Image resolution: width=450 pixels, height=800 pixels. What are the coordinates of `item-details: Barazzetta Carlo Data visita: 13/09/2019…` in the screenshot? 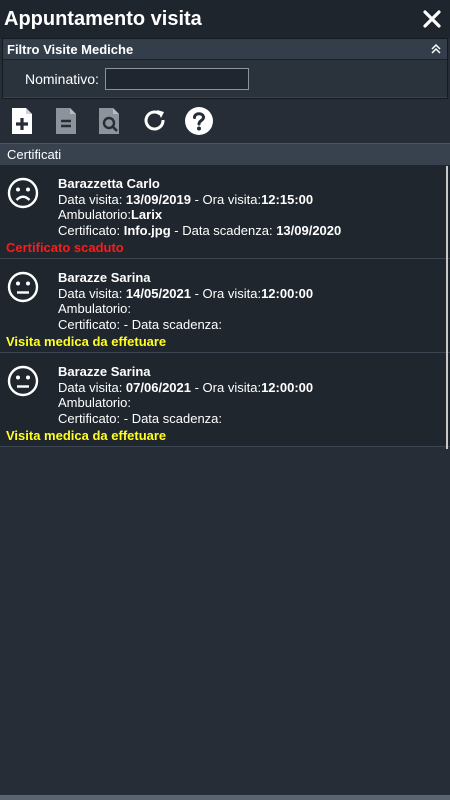 It's located at (199, 207).